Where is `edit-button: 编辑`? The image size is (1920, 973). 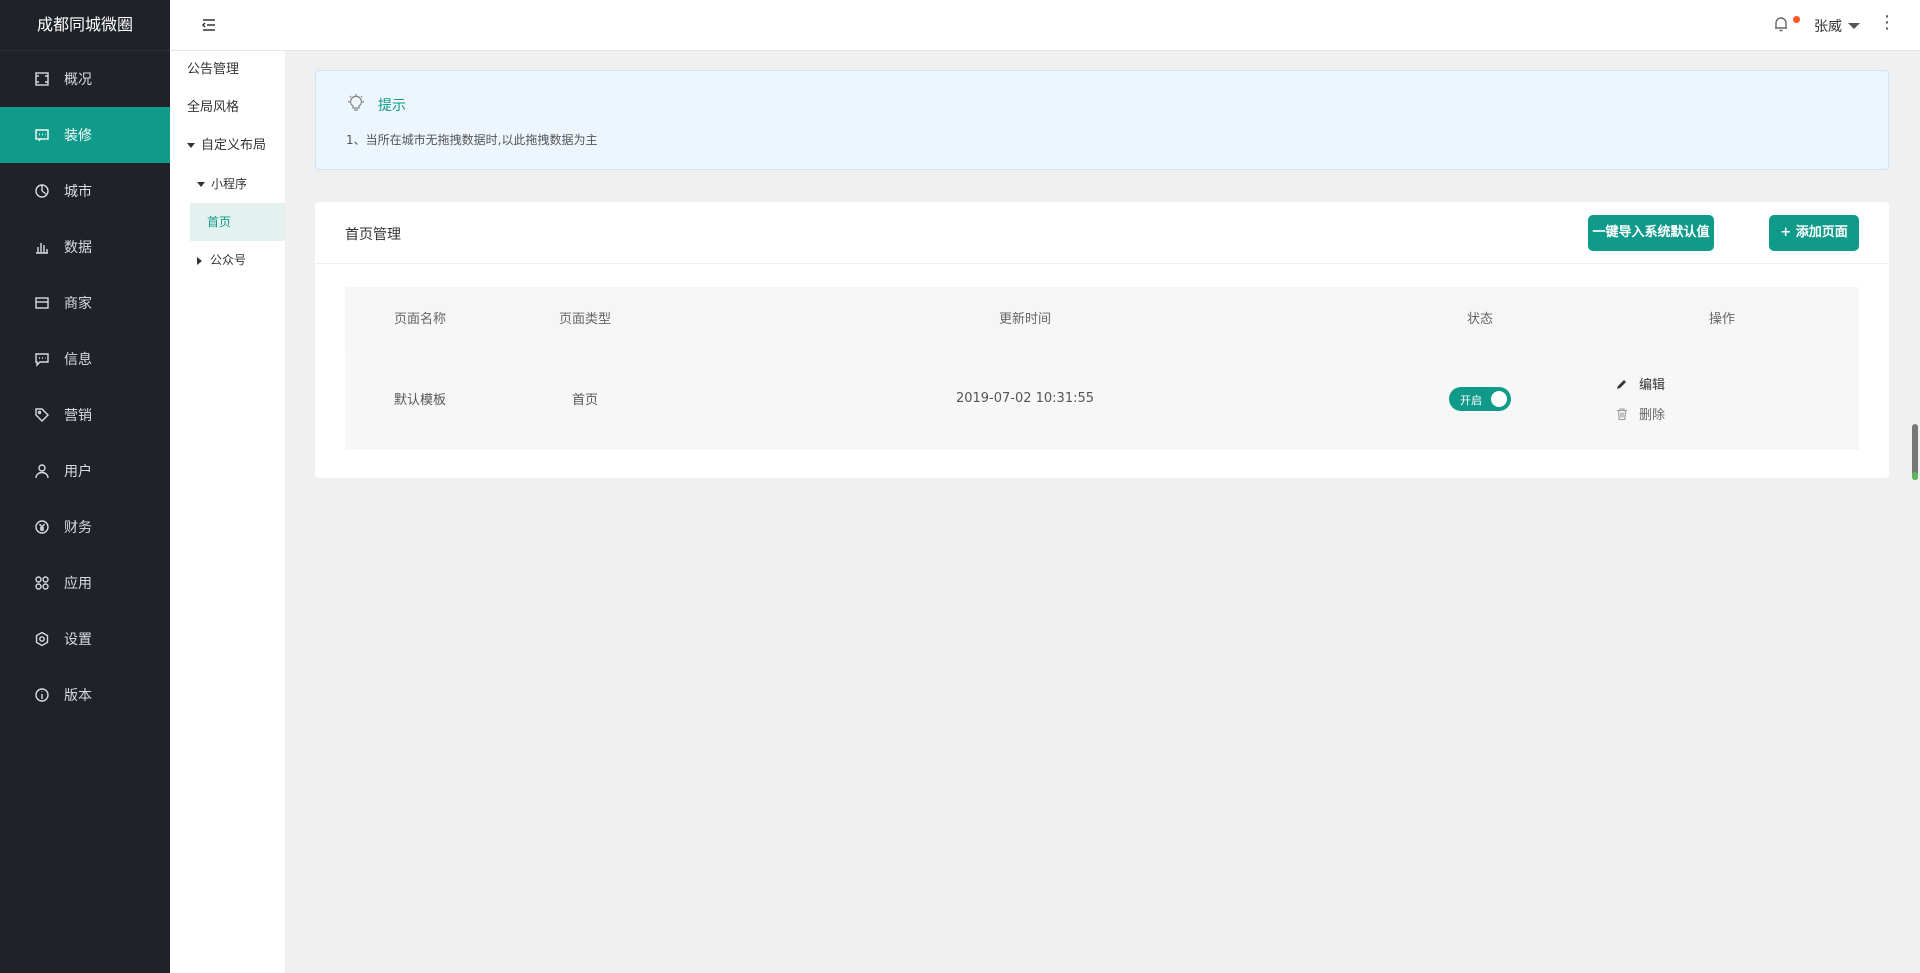 edit-button: 编辑 is located at coordinates (1640, 384).